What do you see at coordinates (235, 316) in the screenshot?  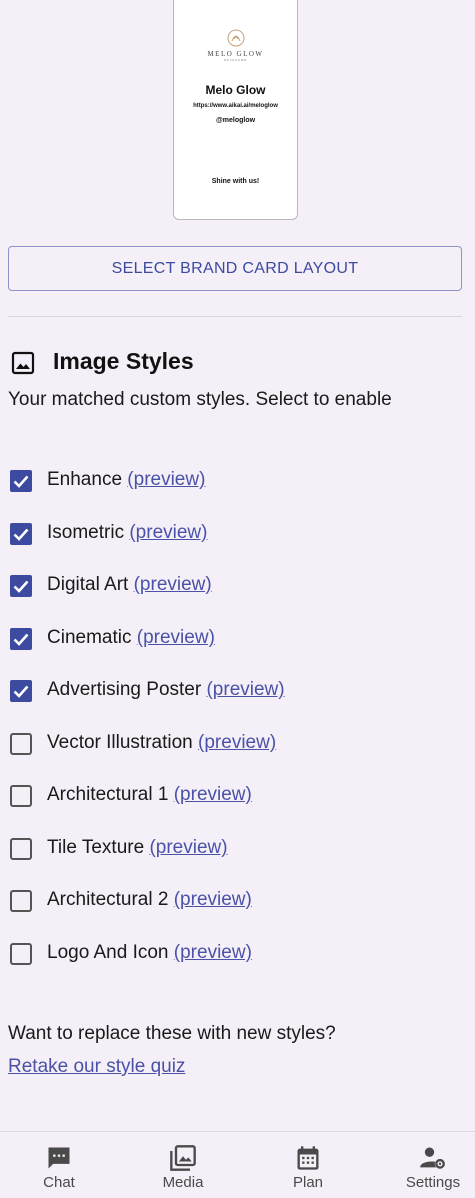 I see `divider` at bounding box center [235, 316].